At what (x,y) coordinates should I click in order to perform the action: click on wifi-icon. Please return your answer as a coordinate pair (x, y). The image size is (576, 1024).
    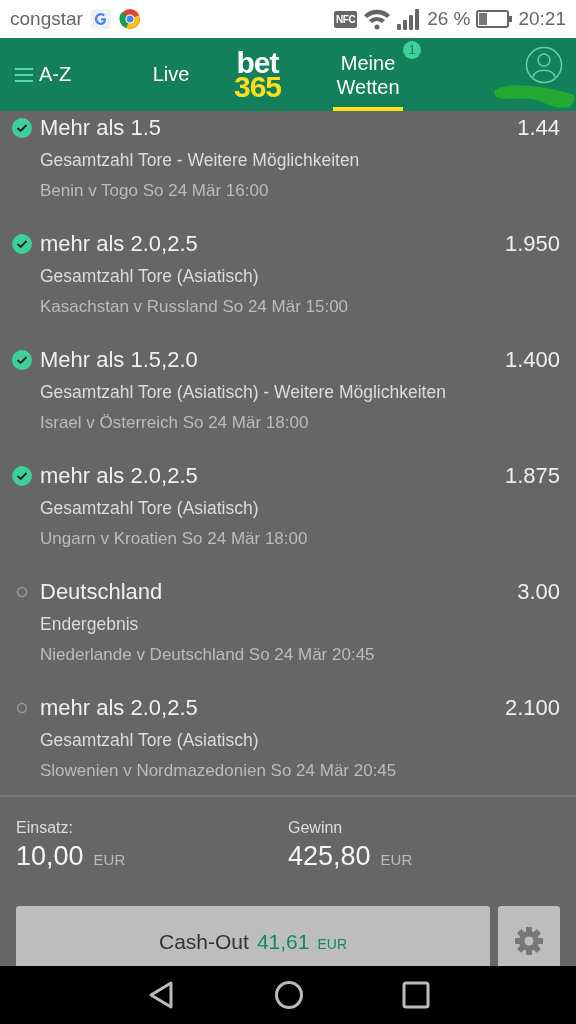
    Looking at the image, I should click on (377, 19).